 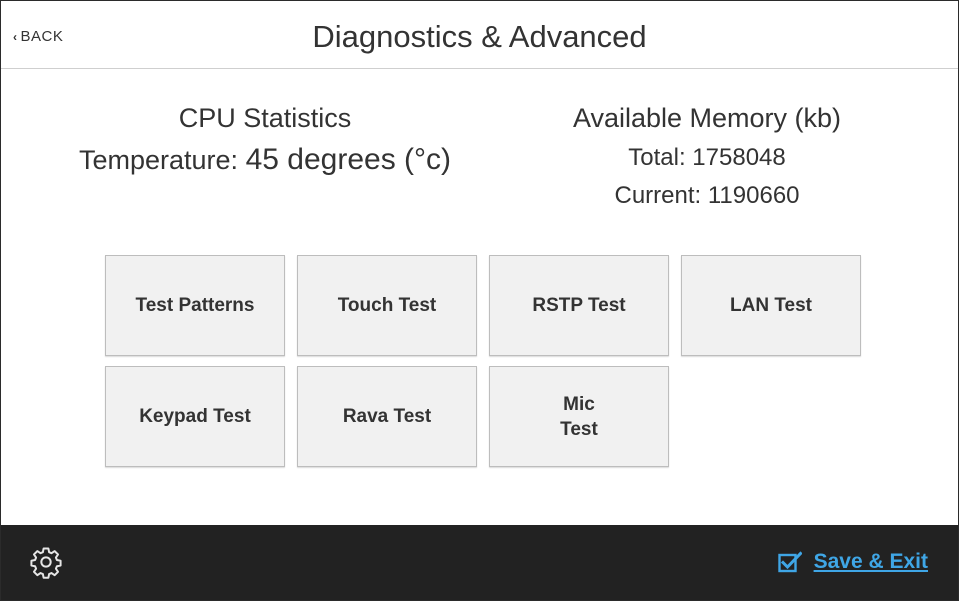 I want to click on memory-current-row: Current: 1190660, so click(x=707, y=196).